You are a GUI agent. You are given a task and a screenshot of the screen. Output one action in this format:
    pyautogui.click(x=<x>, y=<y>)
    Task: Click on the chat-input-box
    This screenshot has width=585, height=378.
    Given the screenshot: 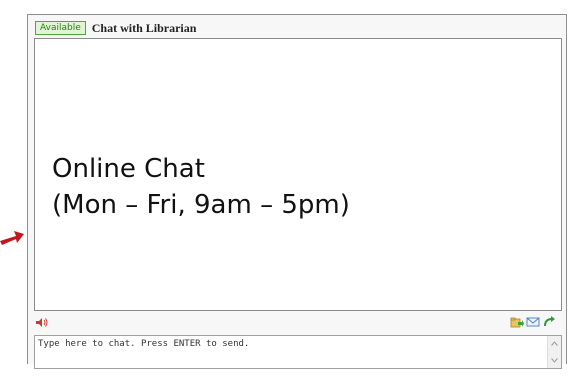 What is the action you would take?
    pyautogui.click(x=298, y=352)
    